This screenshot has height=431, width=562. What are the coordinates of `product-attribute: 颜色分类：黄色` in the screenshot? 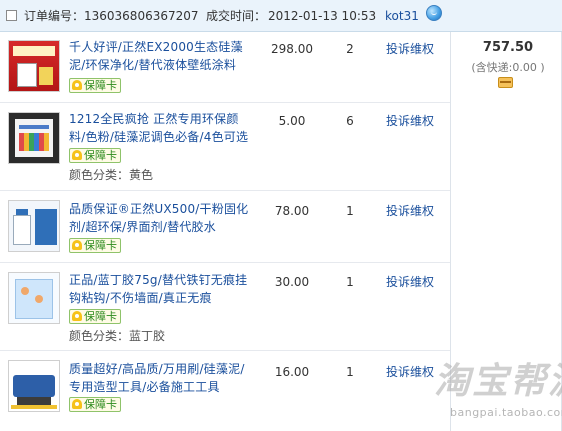 It's located at (111, 175).